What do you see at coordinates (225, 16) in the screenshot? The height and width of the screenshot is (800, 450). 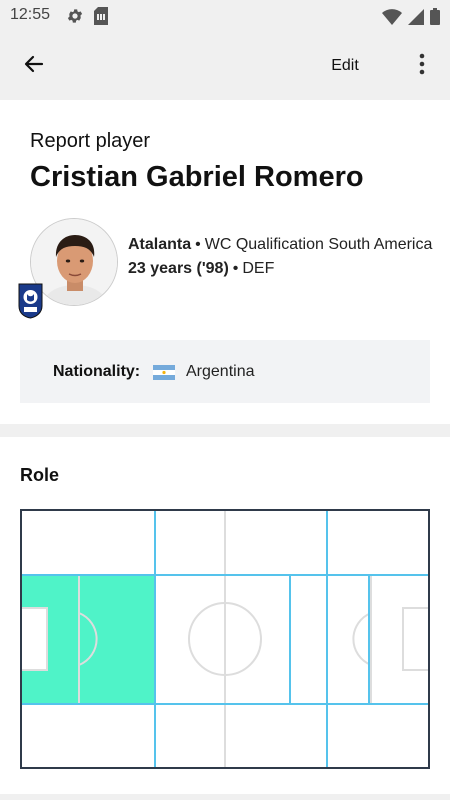 I see `status-bar: 12:55` at bounding box center [225, 16].